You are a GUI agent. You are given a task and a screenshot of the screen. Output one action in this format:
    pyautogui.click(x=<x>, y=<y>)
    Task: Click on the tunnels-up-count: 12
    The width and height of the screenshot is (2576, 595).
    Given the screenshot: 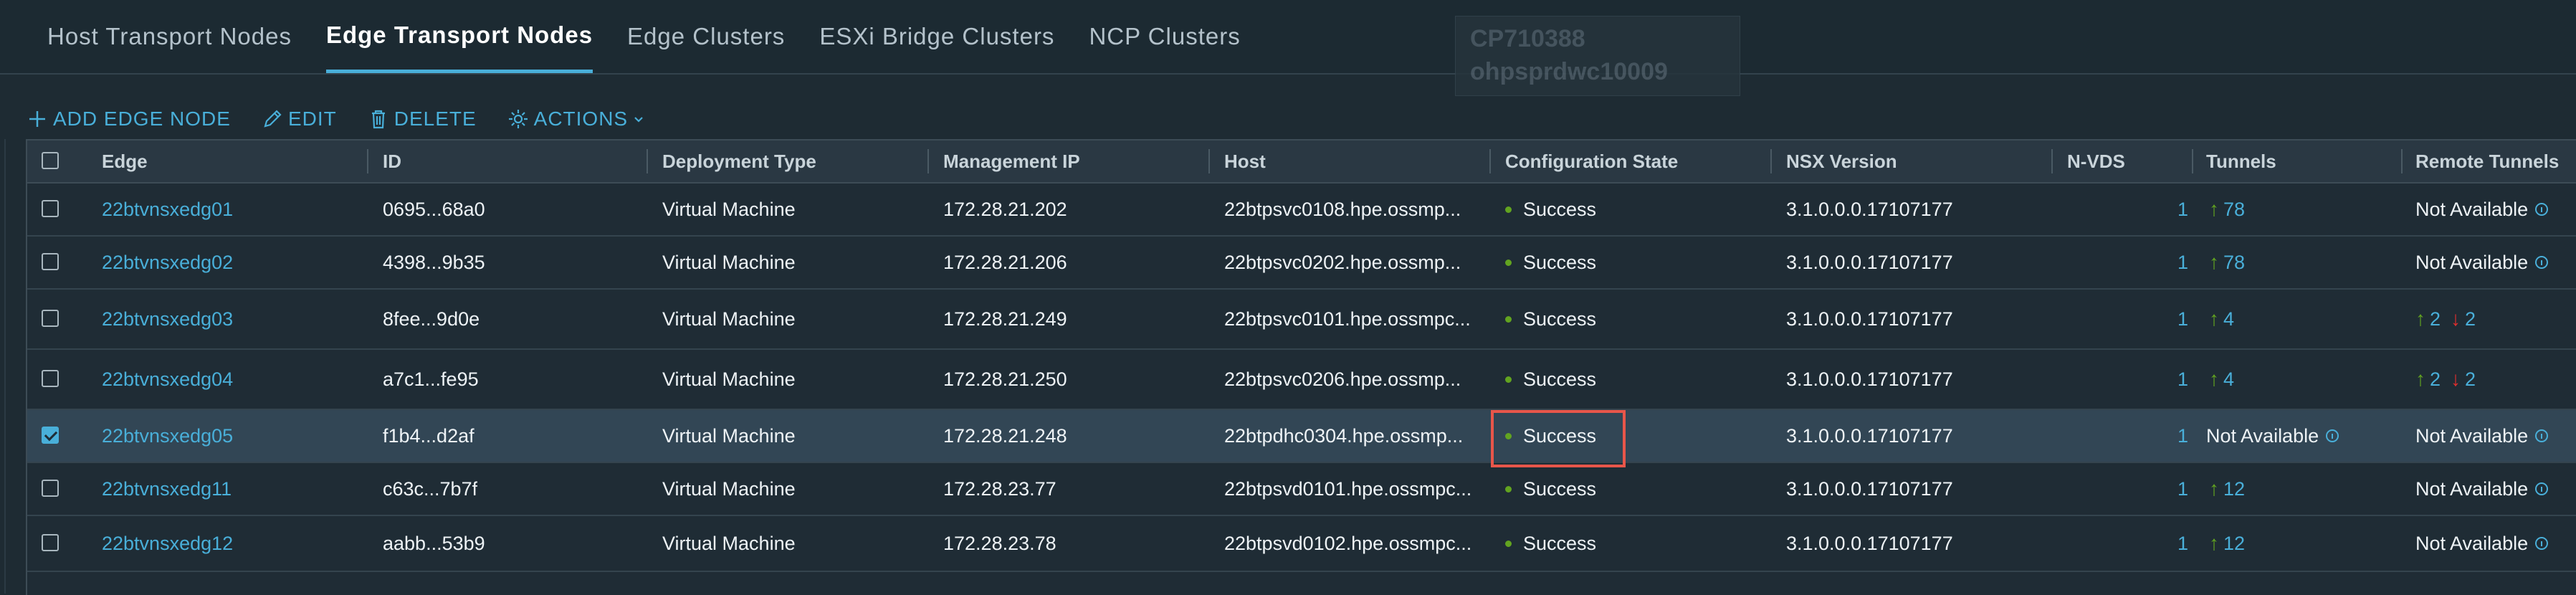 What is the action you would take?
    pyautogui.click(x=2234, y=488)
    